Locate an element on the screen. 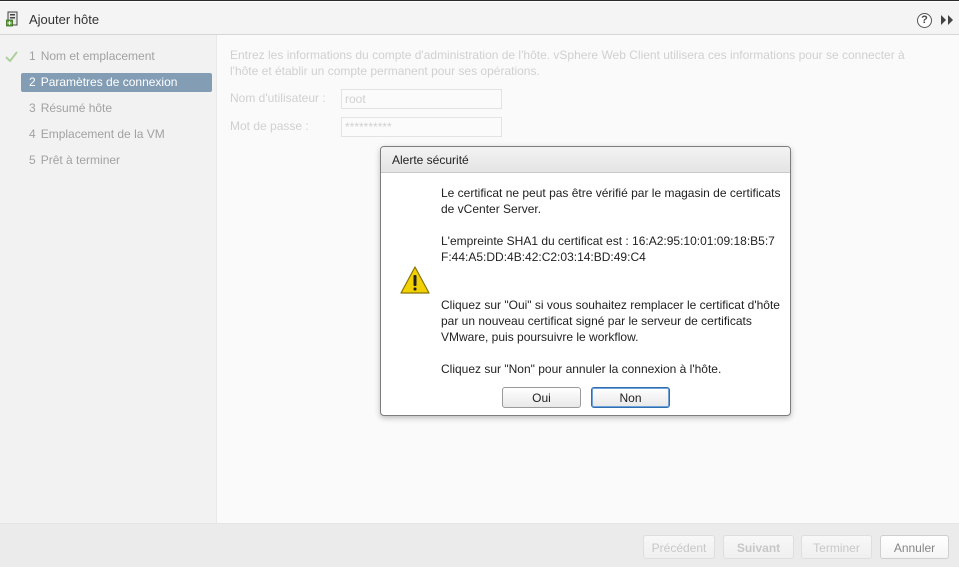 The image size is (959, 567). wizard-title: Ajouter hôte is located at coordinates (64, 19).